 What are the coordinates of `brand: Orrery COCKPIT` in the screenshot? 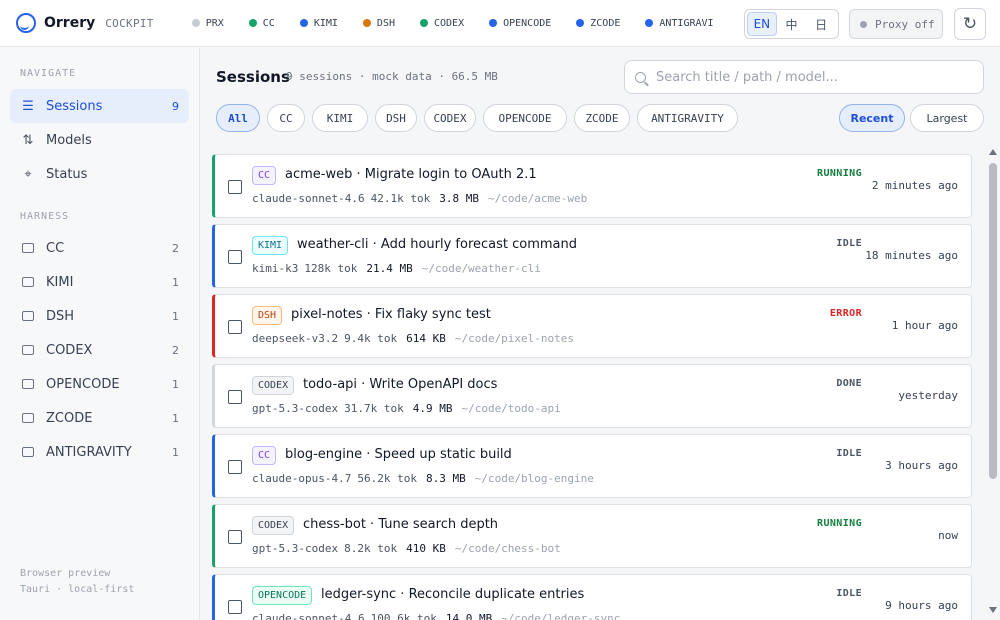 It's located at (85, 23).